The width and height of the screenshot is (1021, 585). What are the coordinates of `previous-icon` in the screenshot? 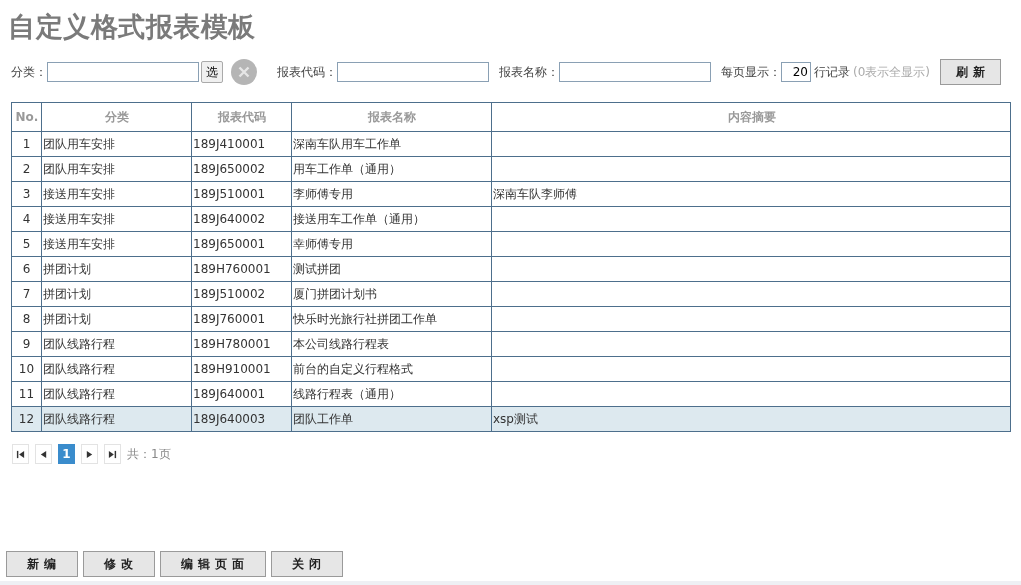 It's located at (43, 454).